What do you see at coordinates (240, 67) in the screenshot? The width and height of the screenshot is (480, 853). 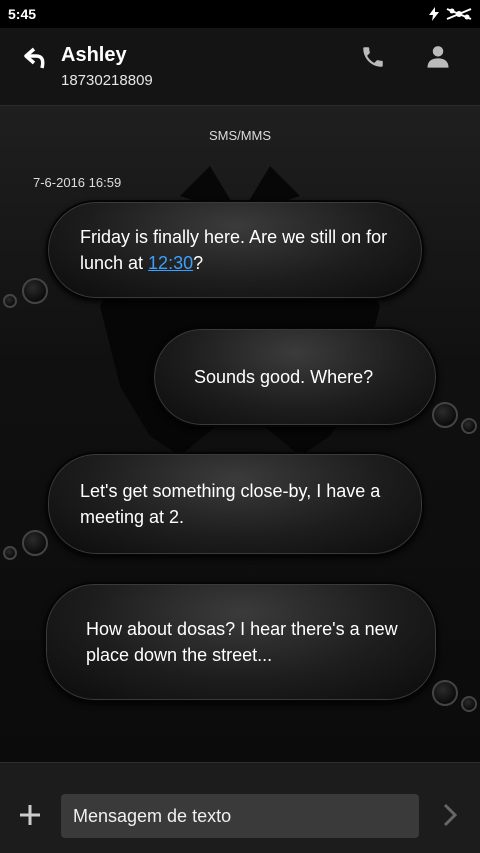 I see `app-bar: Ashley 18730218809` at bounding box center [240, 67].